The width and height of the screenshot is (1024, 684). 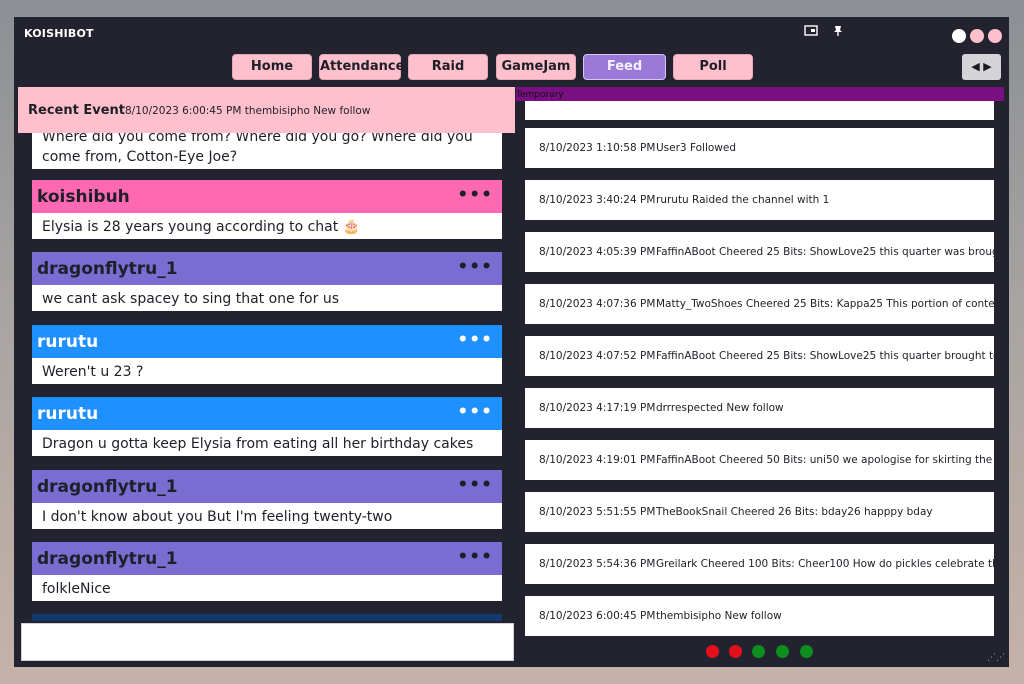 What do you see at coordinates (597, 200) in the screenshot?
I see `feed-time: 8/10/2023 3:40:24 PM` at bounding box center [597, 200].